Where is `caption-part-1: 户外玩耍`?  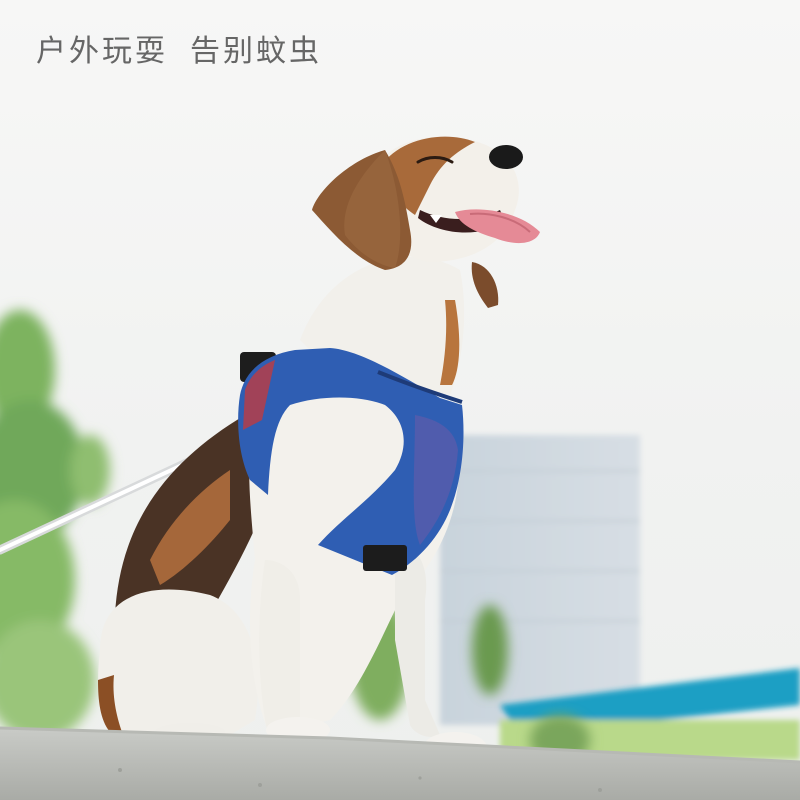 caption-part-1: 户外玩耍 is located at coordinates (102, 51).